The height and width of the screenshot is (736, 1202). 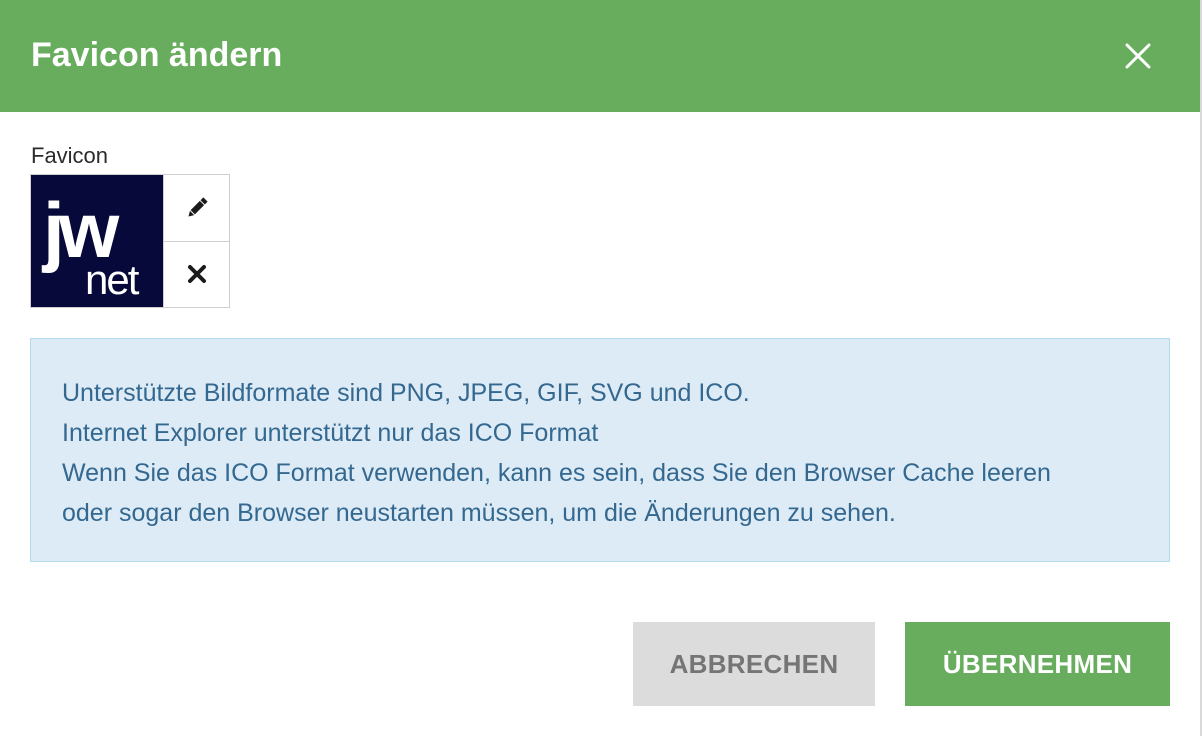 I want to click on x-mark-icon, so click(x=196, y=274).